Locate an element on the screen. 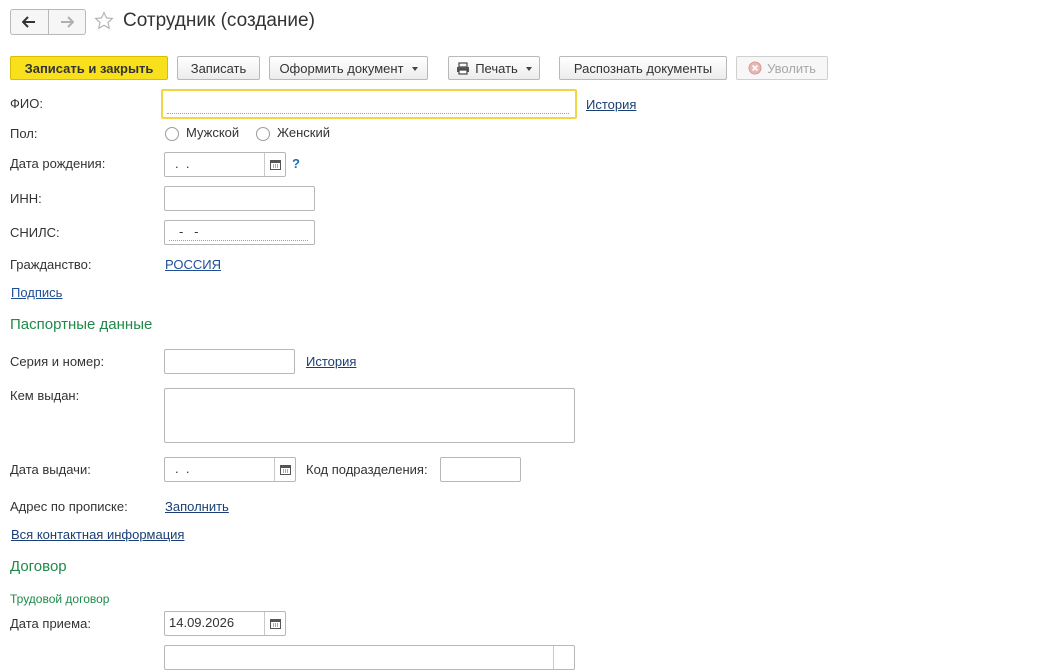  issued-by-field is located at coordinates (369, 415).